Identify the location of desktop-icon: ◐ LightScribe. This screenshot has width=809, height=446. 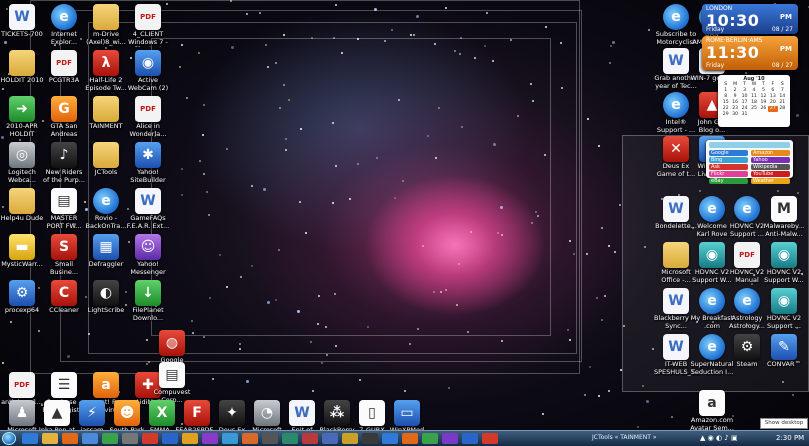
(106, 297).